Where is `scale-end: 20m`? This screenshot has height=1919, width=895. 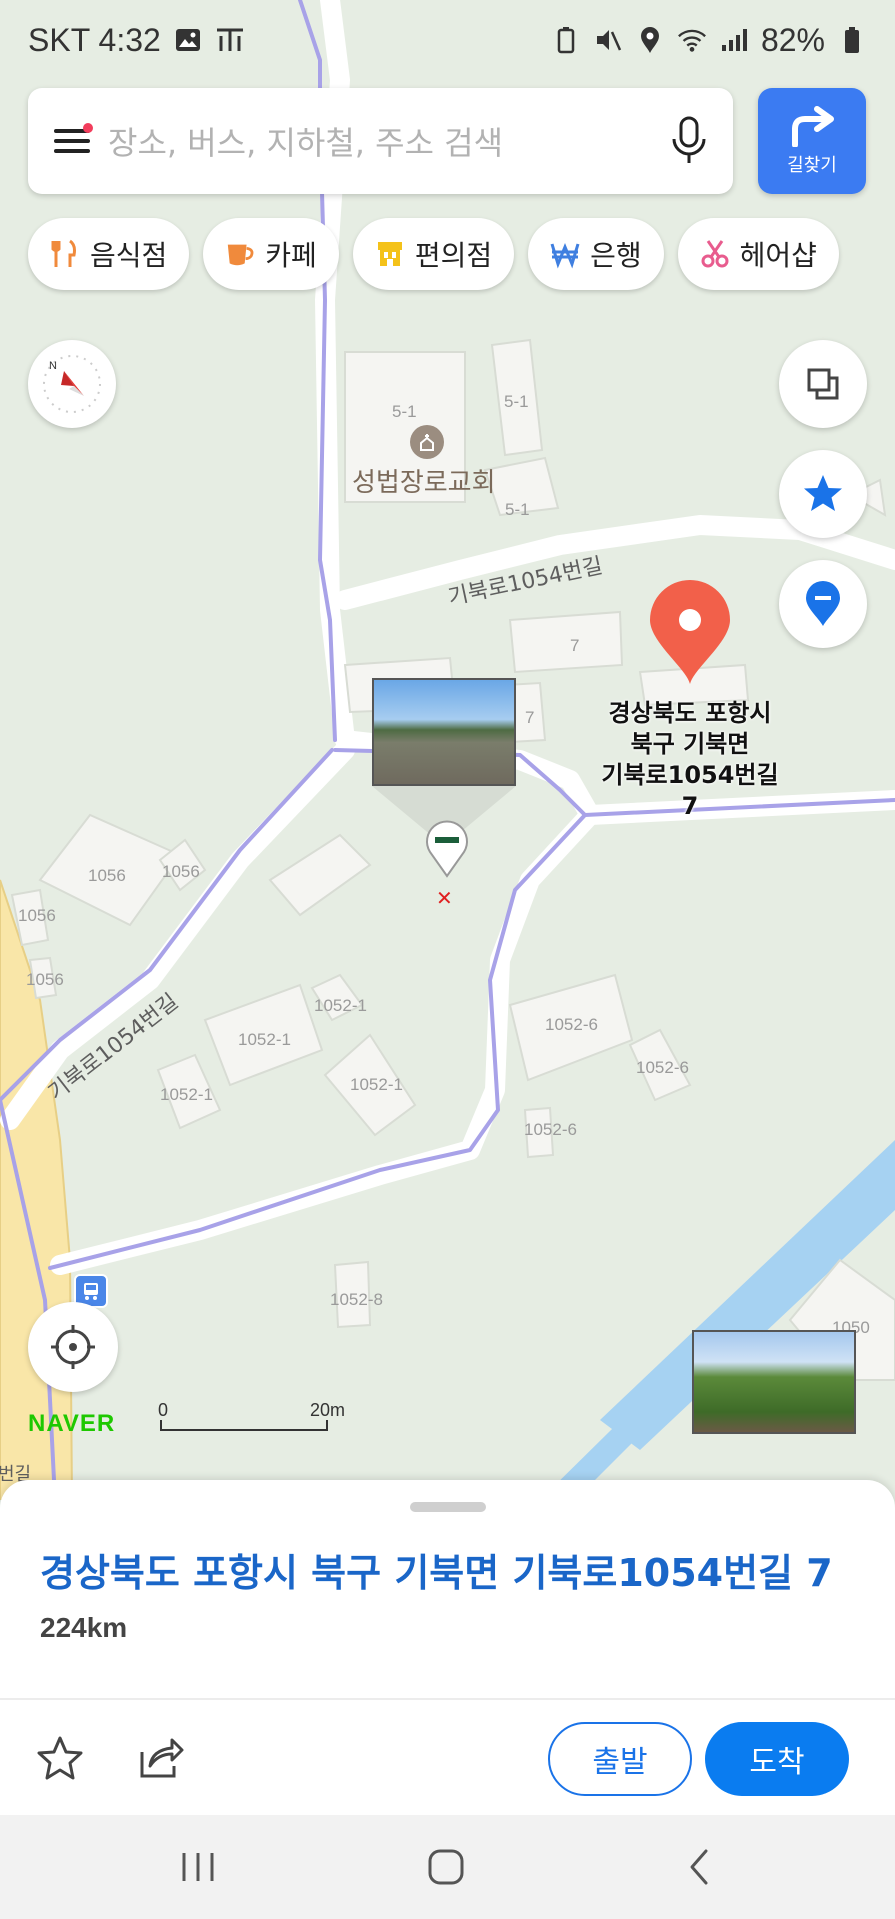
scale-end: 20m is located at coordinates (328, 1410).